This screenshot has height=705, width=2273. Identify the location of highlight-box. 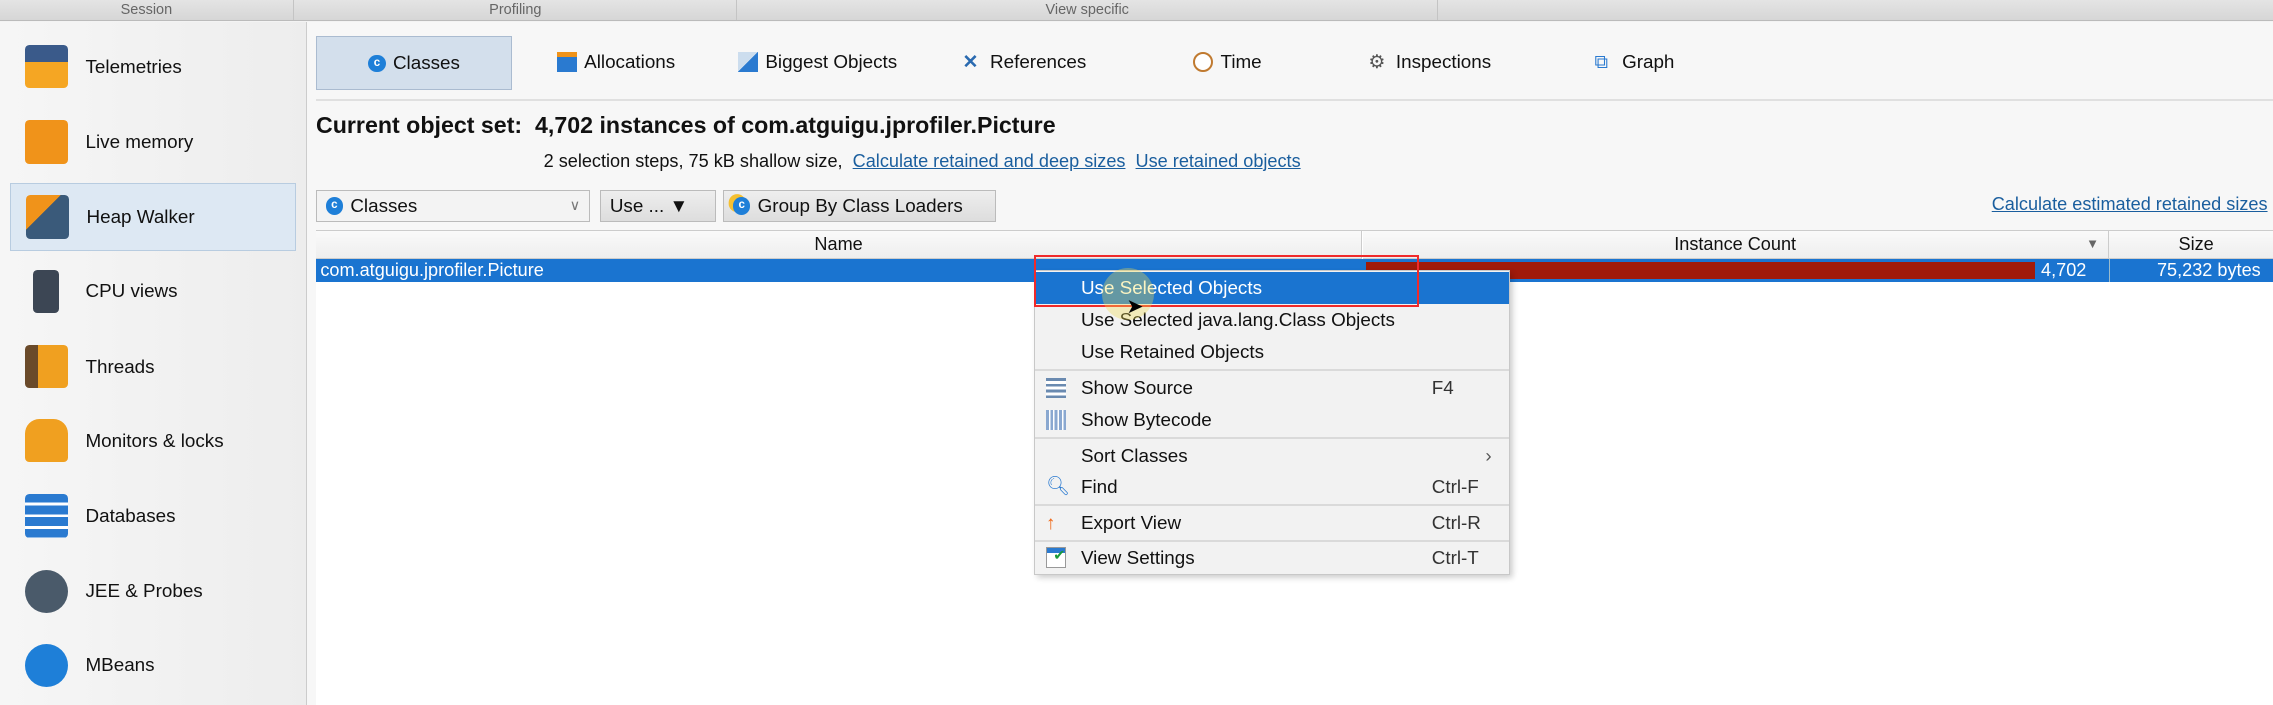
(1226, 281).